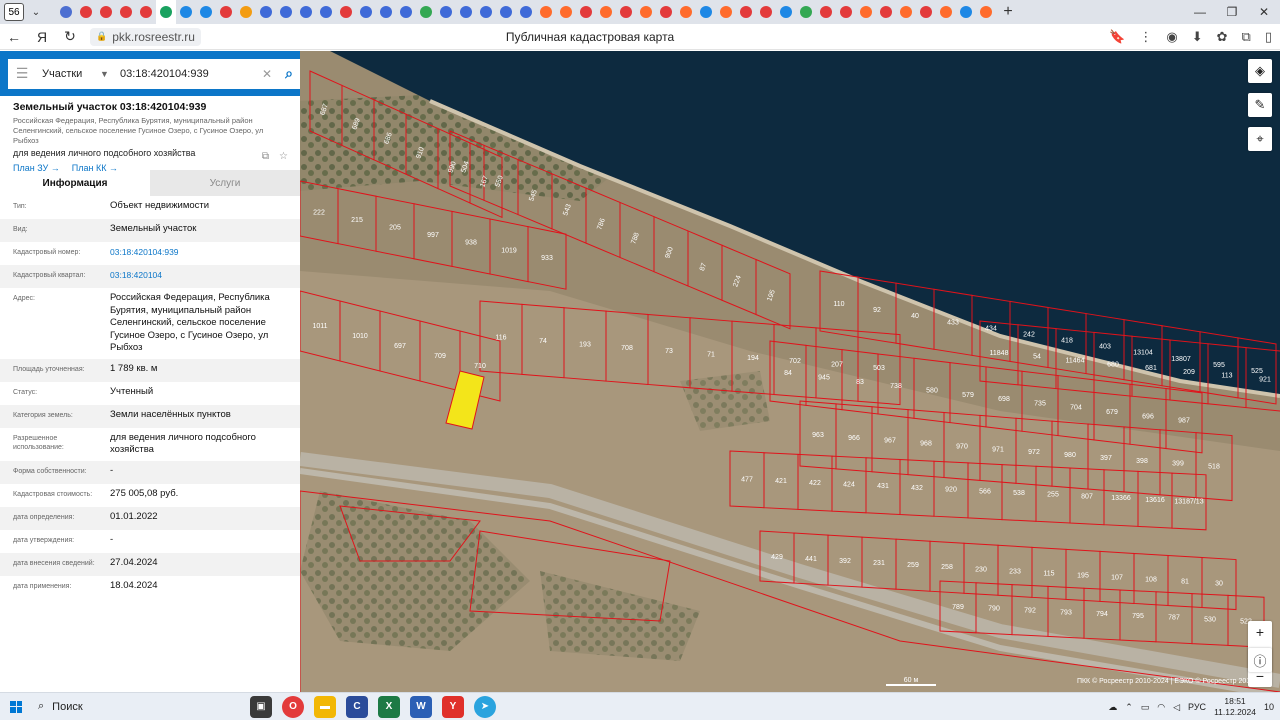 This screenshot has height=720, width=1280. What do you see at coordinates (117, 707) in the screenshot?
I see `taskbar-search: ⌕ Поиск` at bounding box center [117, 707].